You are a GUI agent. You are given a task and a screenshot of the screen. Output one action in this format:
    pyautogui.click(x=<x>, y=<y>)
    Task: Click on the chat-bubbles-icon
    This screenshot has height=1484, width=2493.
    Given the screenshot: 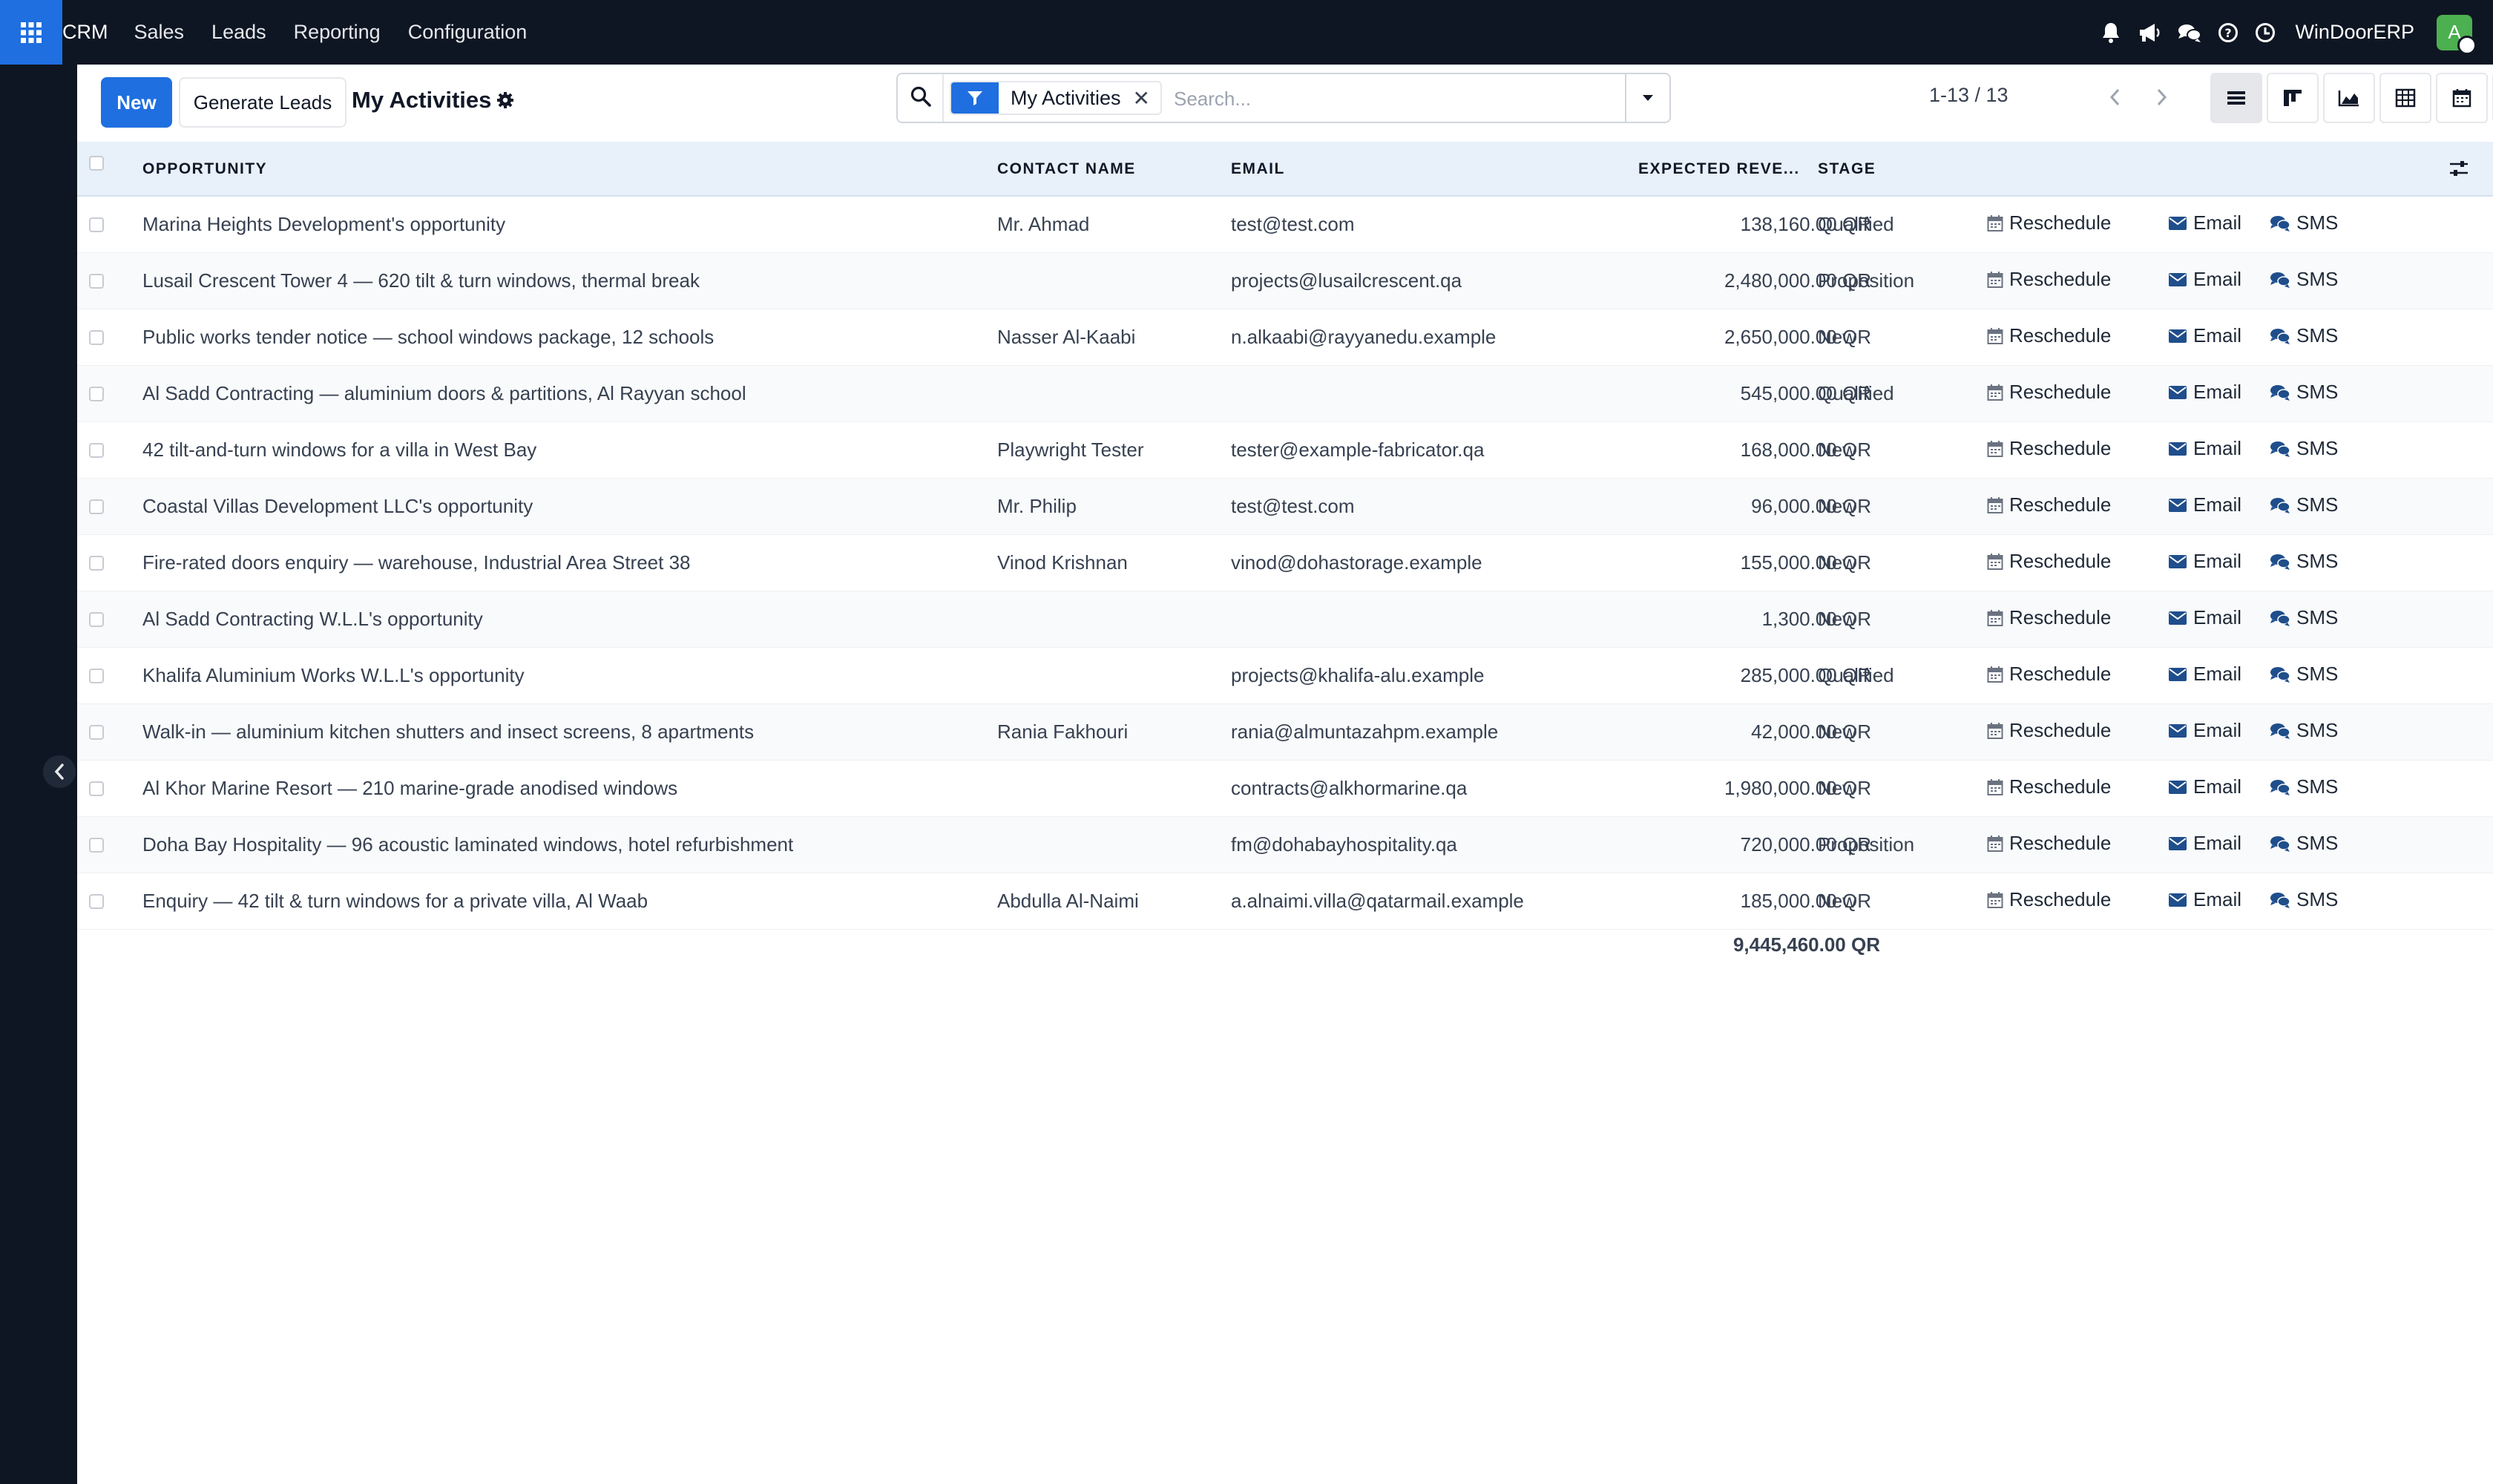 What is the action you would take?
    pyautogui.click(x=2190, y=32)
    